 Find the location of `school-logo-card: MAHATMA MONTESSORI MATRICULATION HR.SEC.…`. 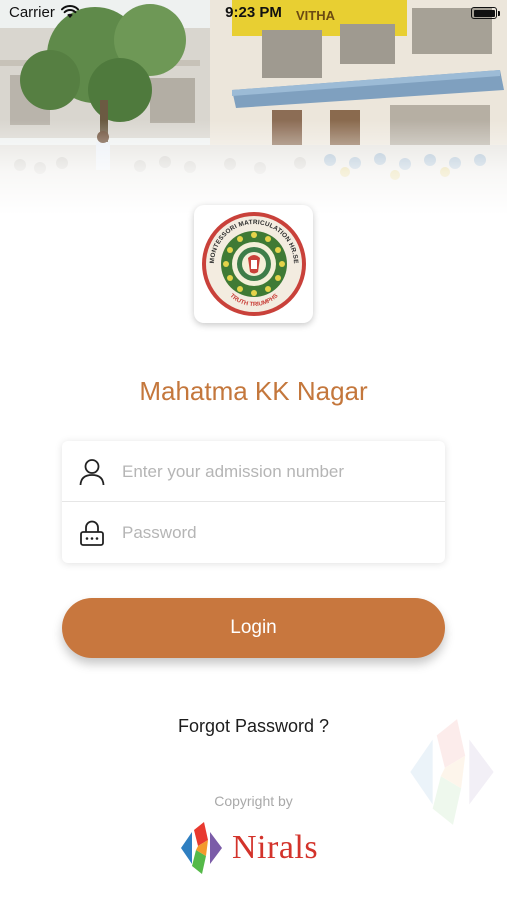

school-logo-card: MAHATMA MONTESSORI MATRICULATION HR.SEC.… is located at coordinates (253, 264).